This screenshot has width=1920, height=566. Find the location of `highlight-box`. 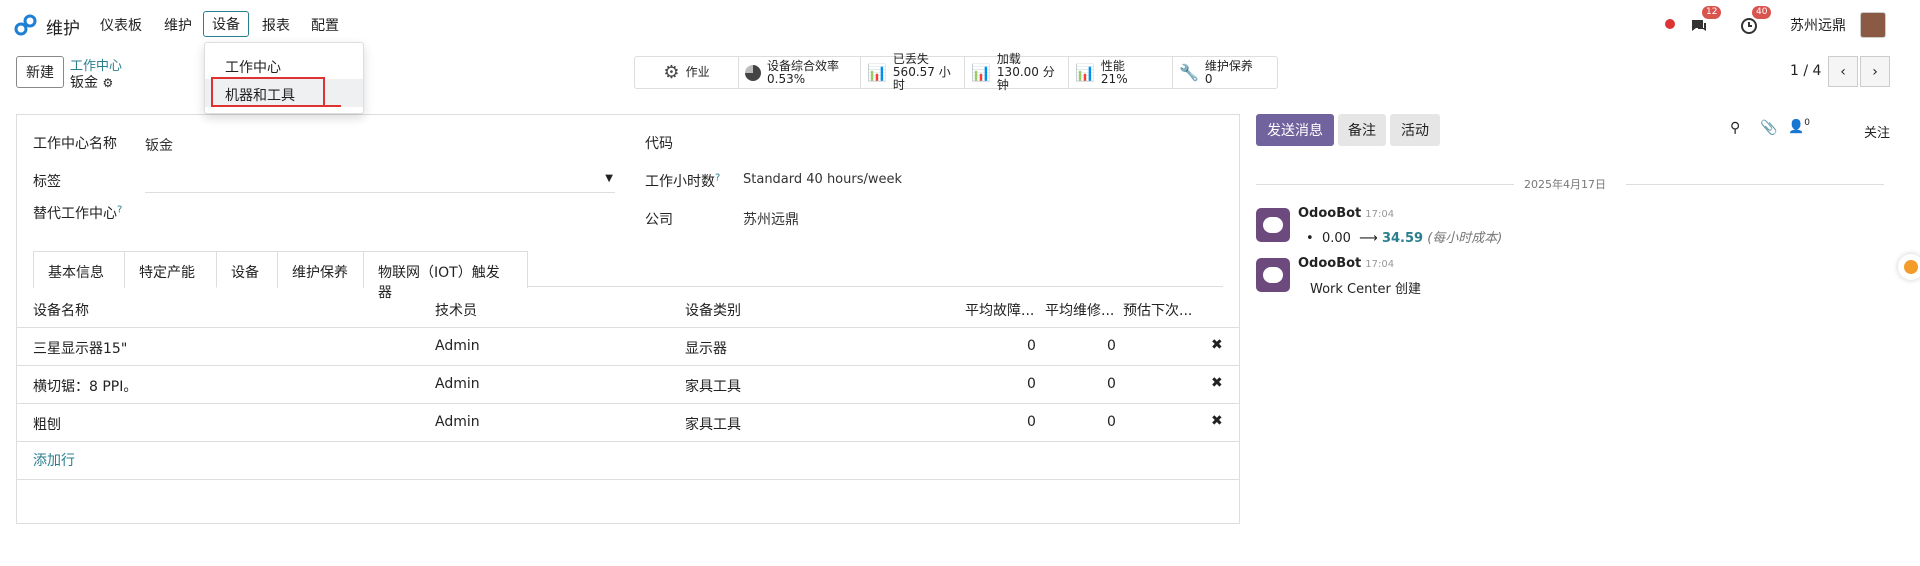

highlight-box is located at coordinates (268, 92).